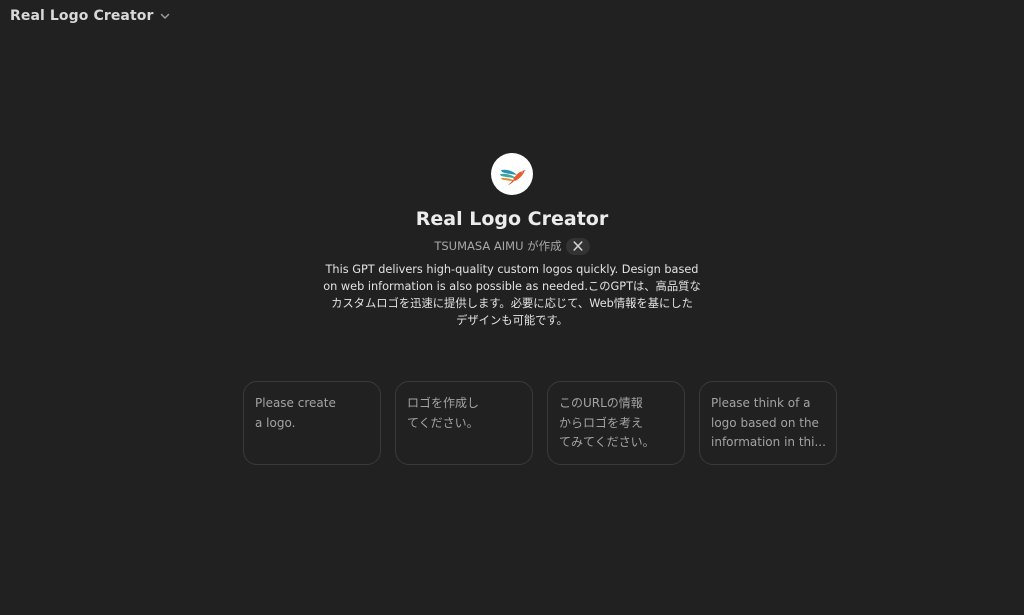  Describe the element at coordinates (512, 174) in the screenshot. I see `bird-logo-icon` at that location.